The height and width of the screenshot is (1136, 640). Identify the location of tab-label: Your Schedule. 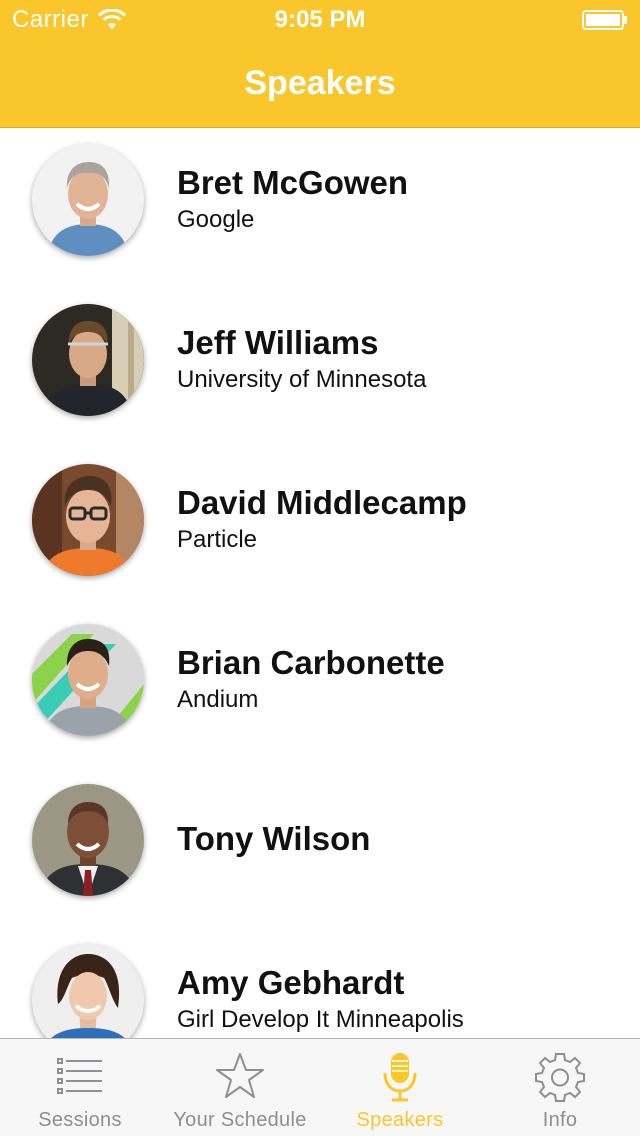
(240, 1120).